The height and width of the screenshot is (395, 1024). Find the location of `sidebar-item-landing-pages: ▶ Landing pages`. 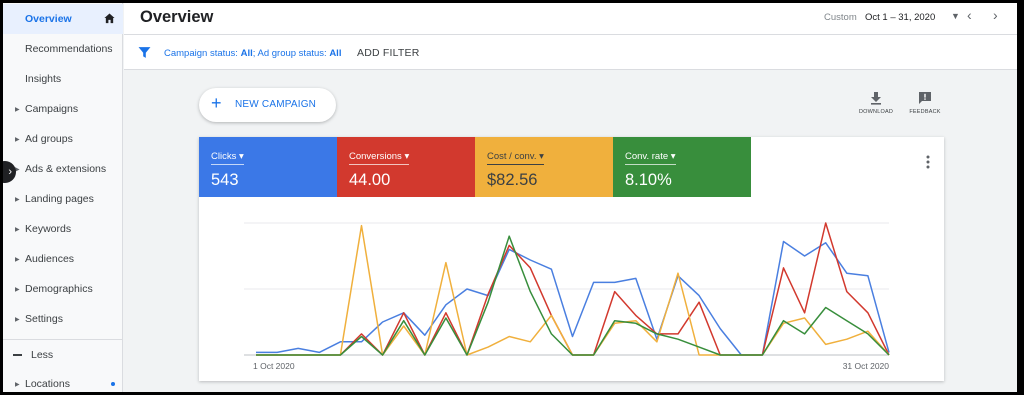

sidebar-item-landing-pages: ▶ Landing pages is located at coordinates (63, 199).